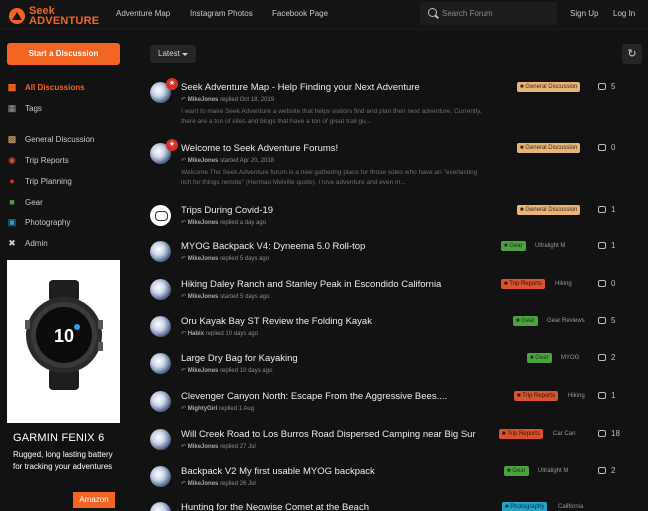  What do you see at coordinates (613, 86) in the screenshot?
I see `reply-count-value: 5` at bounding box center [613, 86].